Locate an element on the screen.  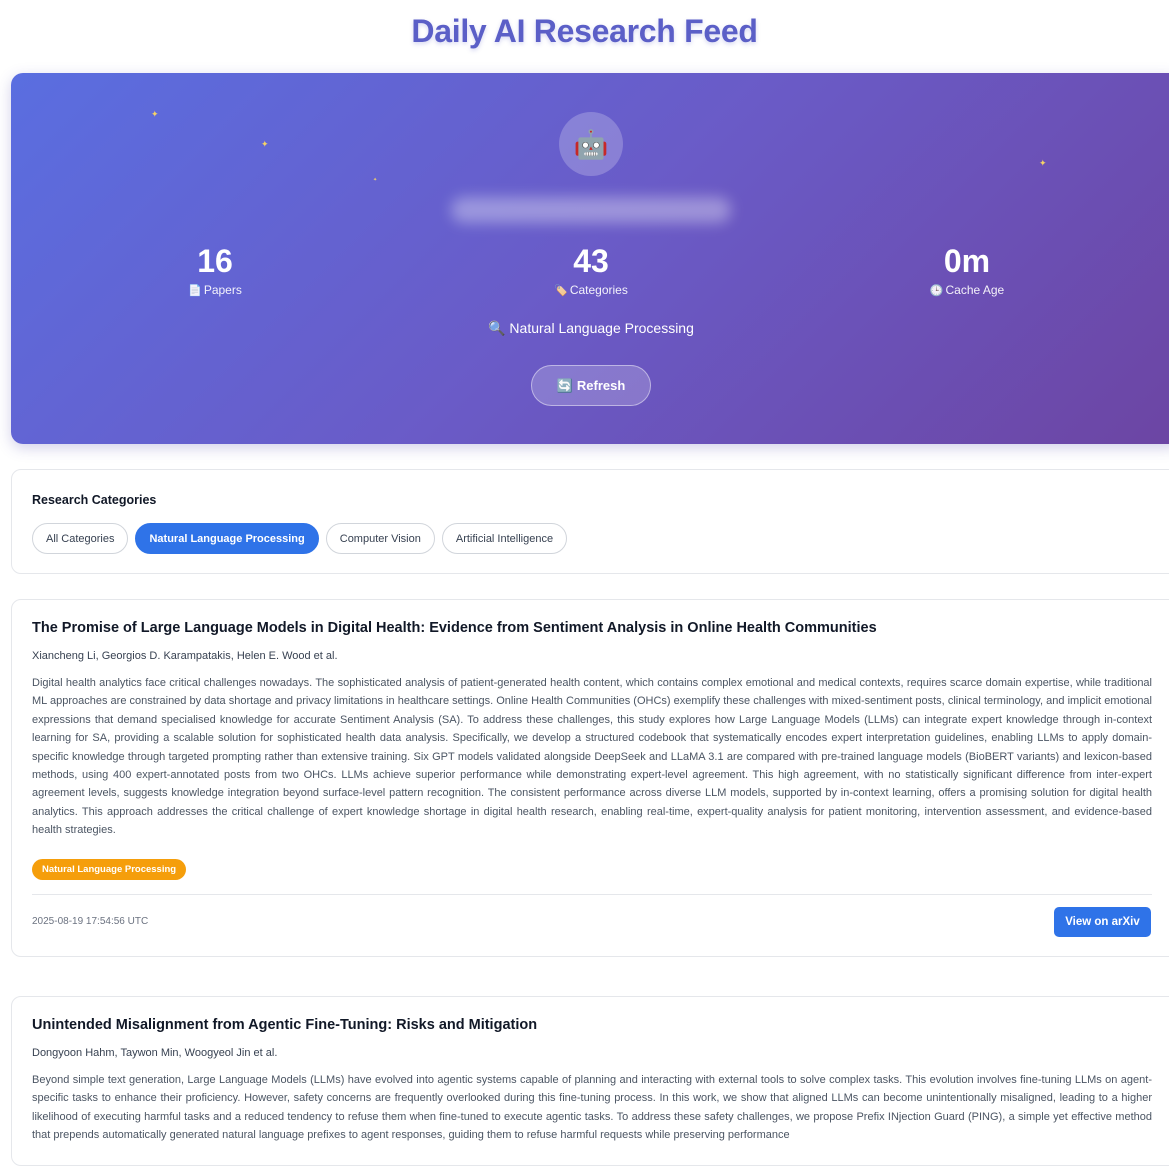
stat-label: Papers is located at coordinates (222, 290).